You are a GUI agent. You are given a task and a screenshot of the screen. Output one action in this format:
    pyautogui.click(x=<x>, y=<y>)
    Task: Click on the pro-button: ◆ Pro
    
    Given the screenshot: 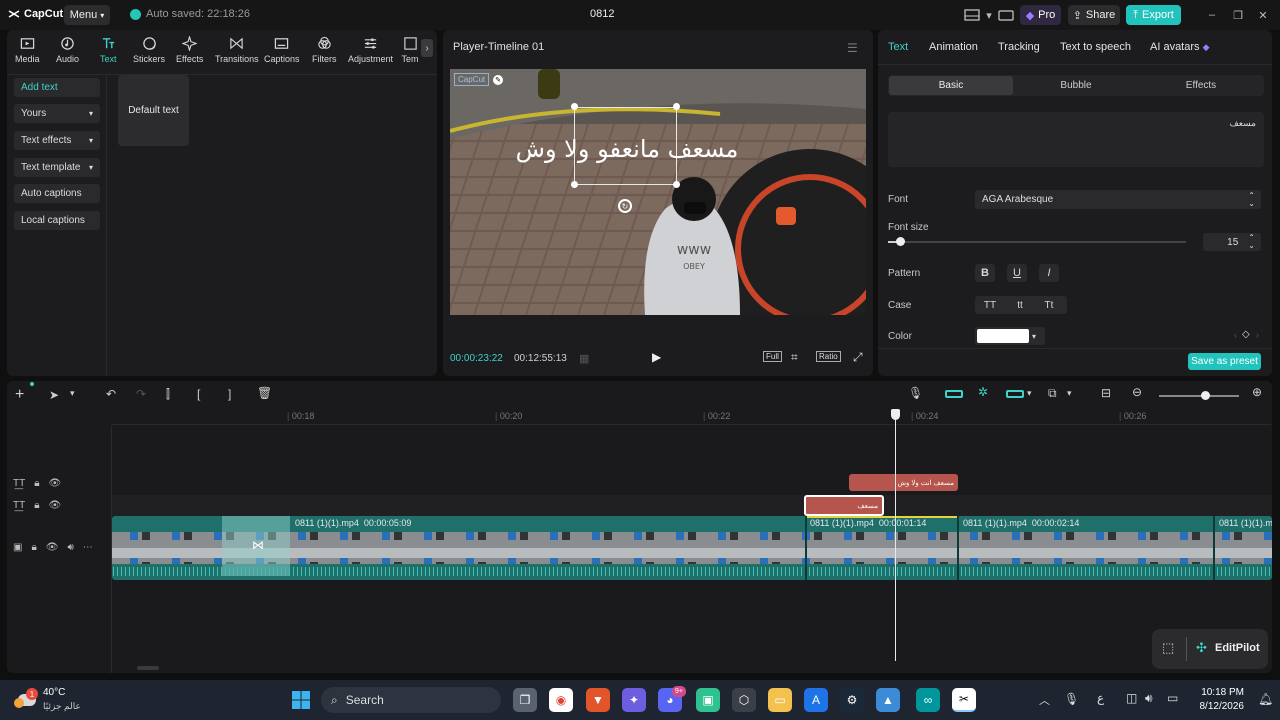 What is the action you would take?
    pyautogui.click(x=1040, y=15)
    